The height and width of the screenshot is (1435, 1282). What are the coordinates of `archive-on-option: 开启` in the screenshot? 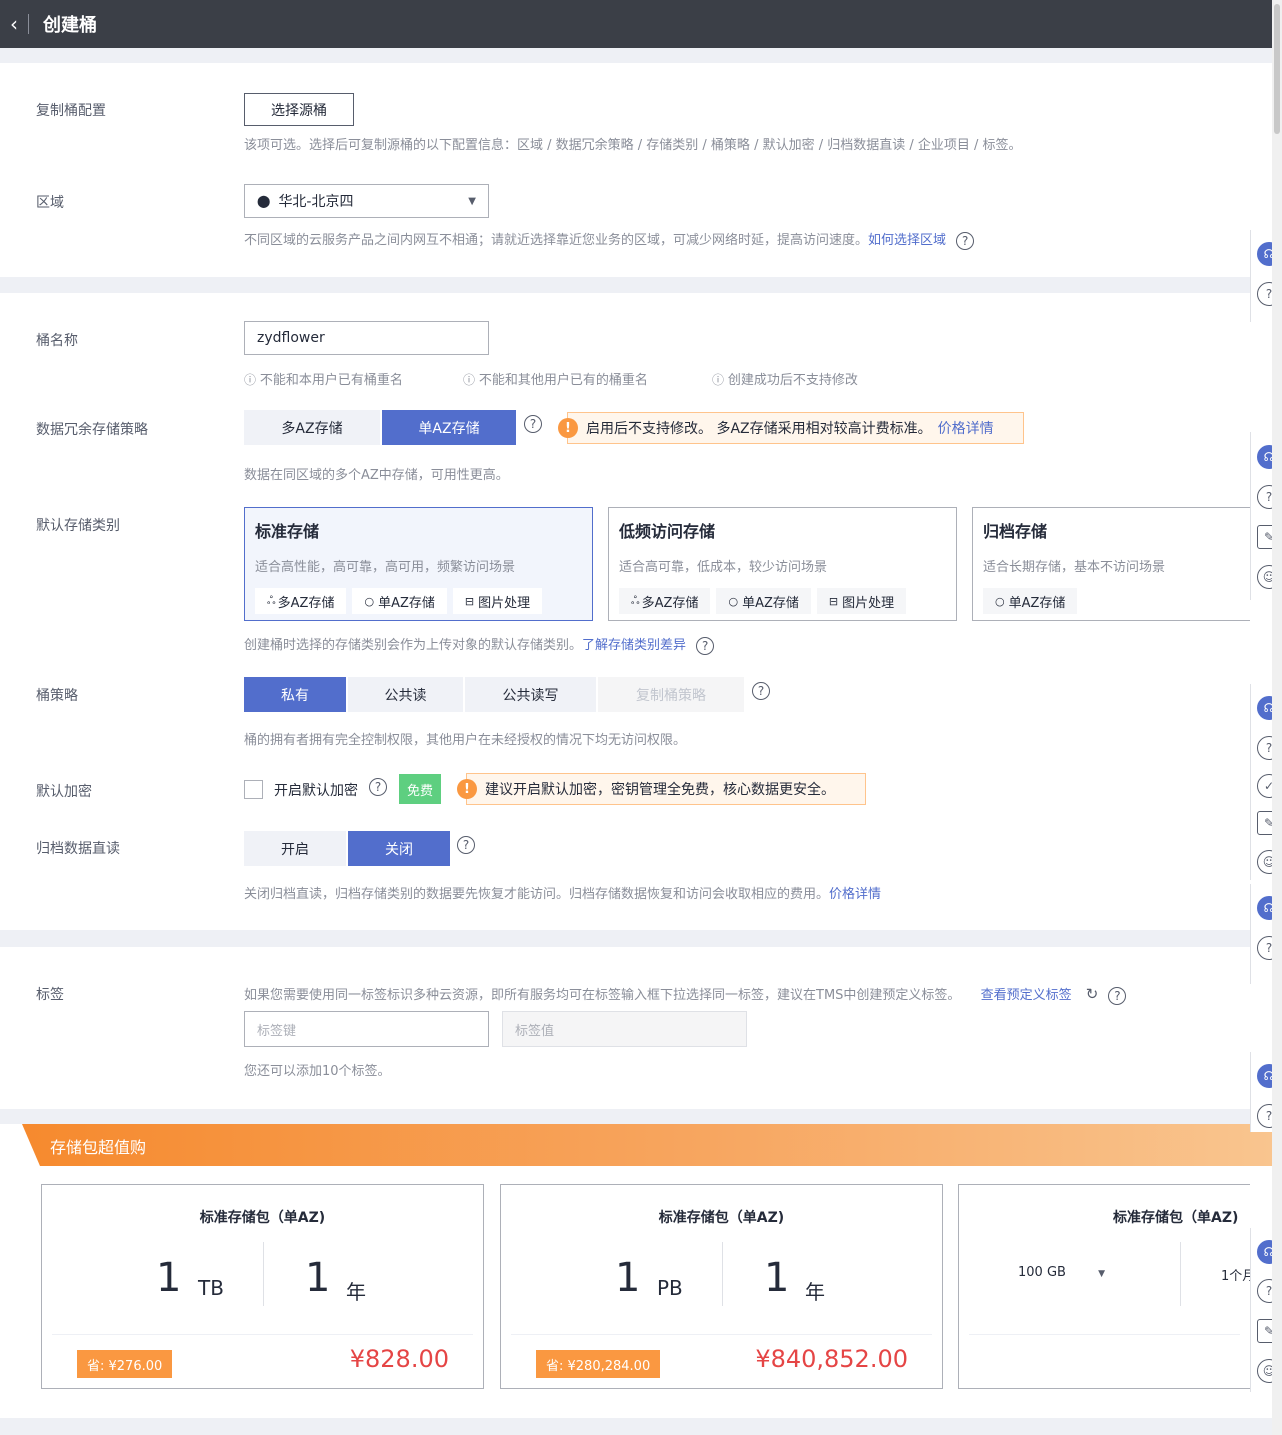 It's located at (295, 848).